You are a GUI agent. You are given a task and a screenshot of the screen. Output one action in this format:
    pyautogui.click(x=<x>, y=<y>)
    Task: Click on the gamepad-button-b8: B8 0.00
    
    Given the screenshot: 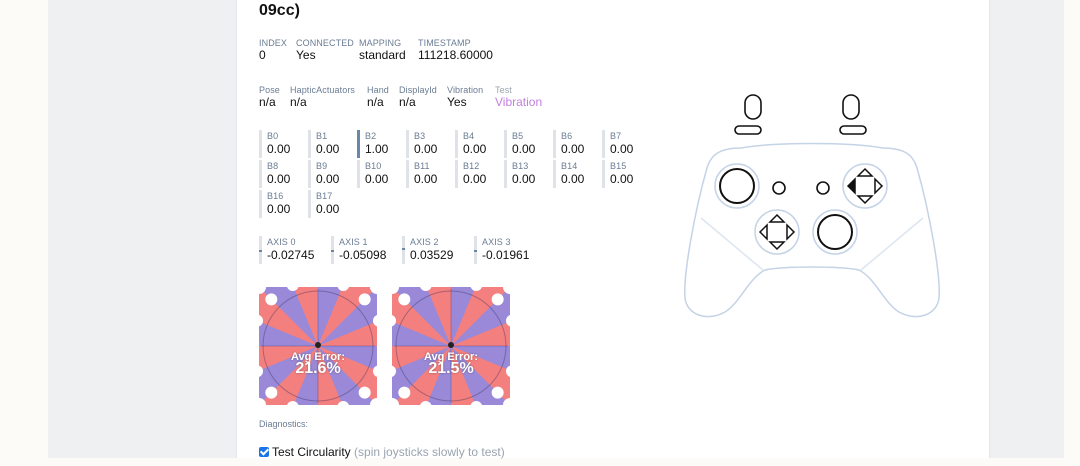 What is the action you would take?
    pyautogui.click(x=281, y=174)
    